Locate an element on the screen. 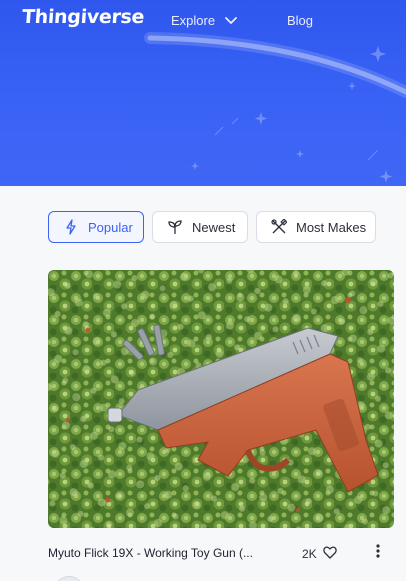  tab-most-makes: Most Makes is located at coordinates (316, 227).